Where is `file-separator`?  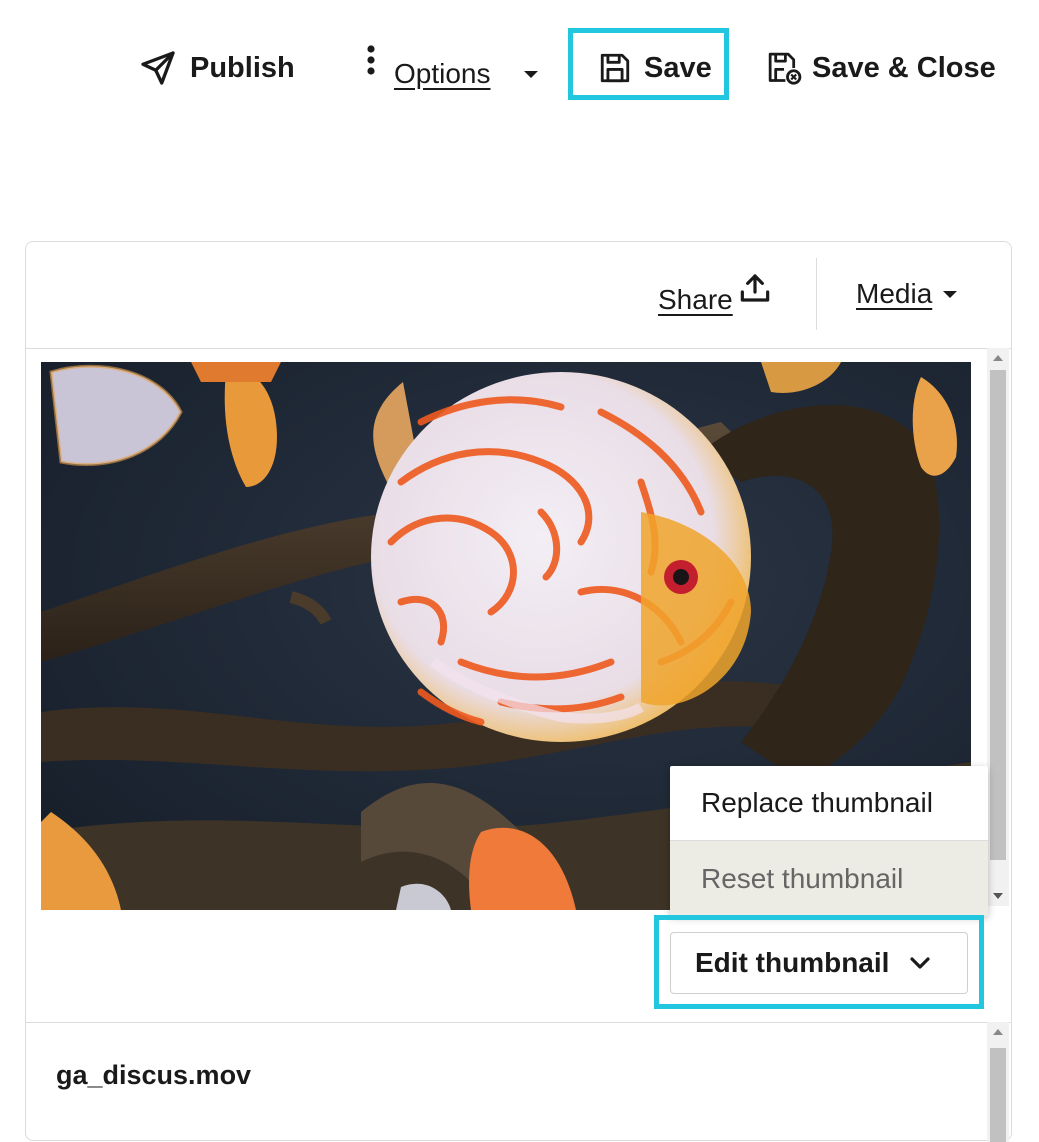 file-separator is located at coordinates (518, 1022).